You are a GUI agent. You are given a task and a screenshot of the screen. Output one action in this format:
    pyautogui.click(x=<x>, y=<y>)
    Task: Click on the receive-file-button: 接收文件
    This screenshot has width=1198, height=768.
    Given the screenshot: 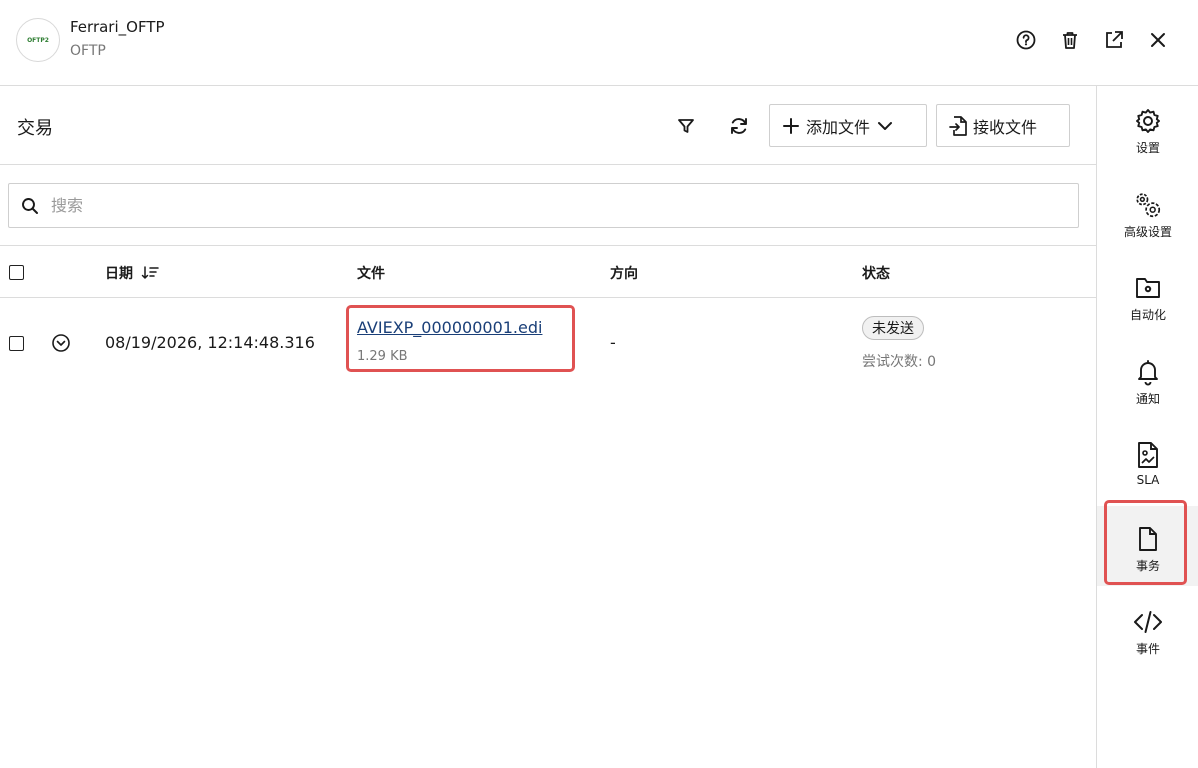 What is the action you would take?
    pyautogui.click(x=1003, y=125)
    